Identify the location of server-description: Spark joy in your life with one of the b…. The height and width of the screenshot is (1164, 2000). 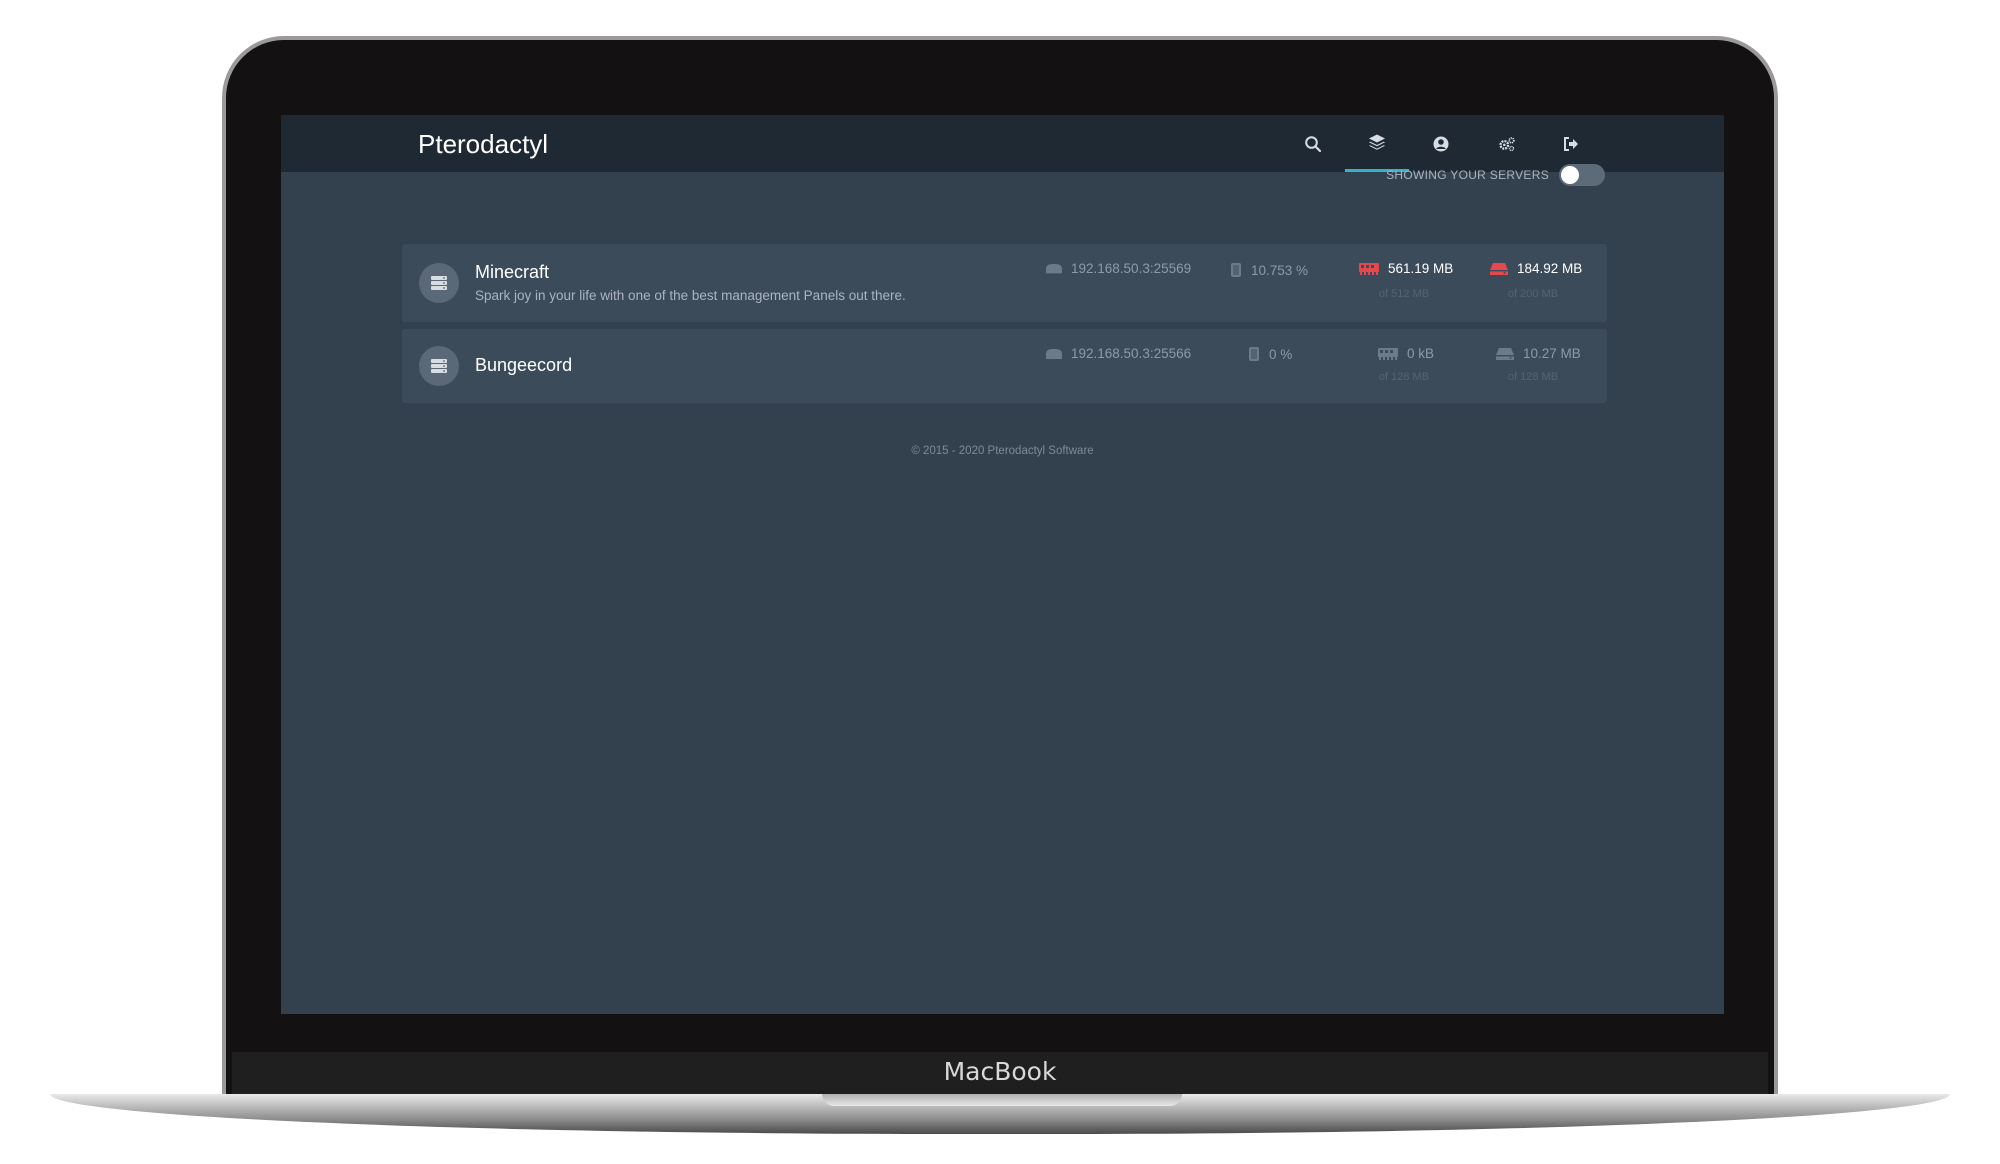
(690, 295).